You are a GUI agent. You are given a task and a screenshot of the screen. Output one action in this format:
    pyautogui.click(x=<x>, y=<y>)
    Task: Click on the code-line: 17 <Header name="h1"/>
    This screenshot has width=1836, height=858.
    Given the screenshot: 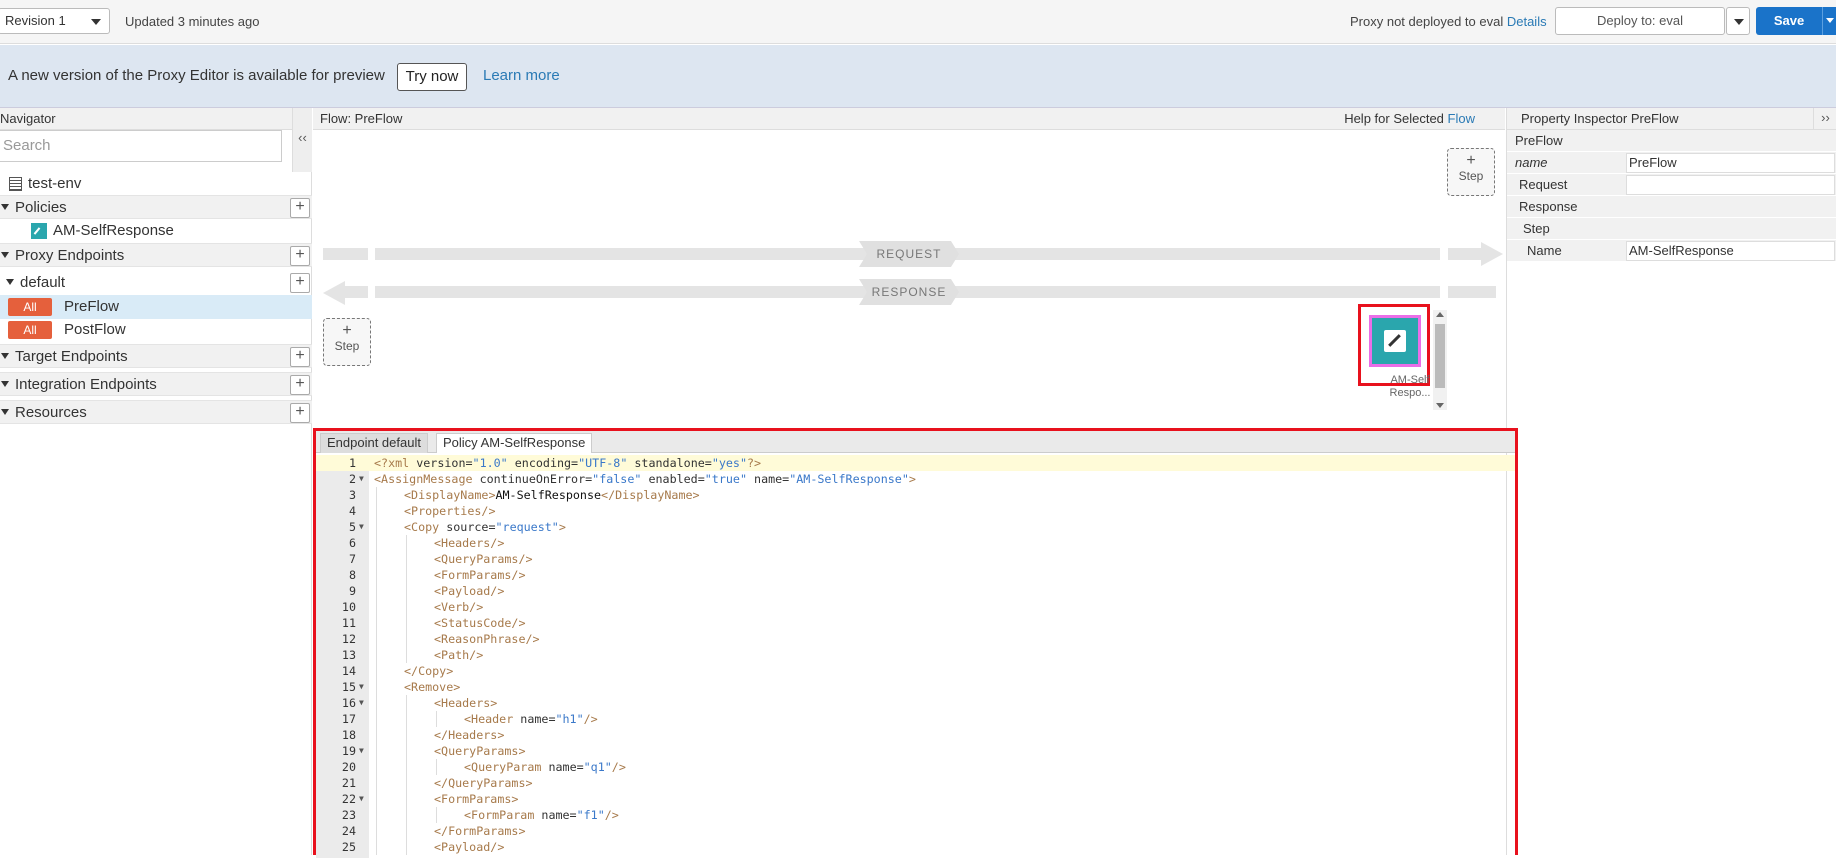 What is the action you would take?
    pyautogui.click(x=915, y=719)
    